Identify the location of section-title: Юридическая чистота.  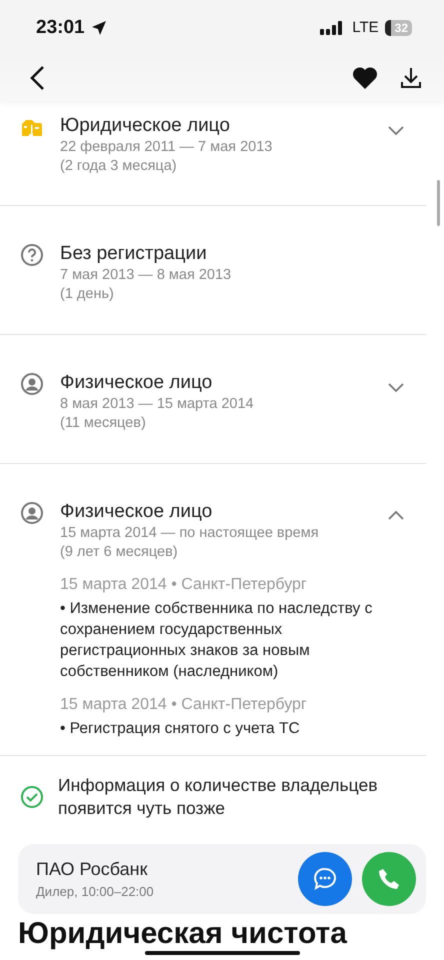
(183, 934).